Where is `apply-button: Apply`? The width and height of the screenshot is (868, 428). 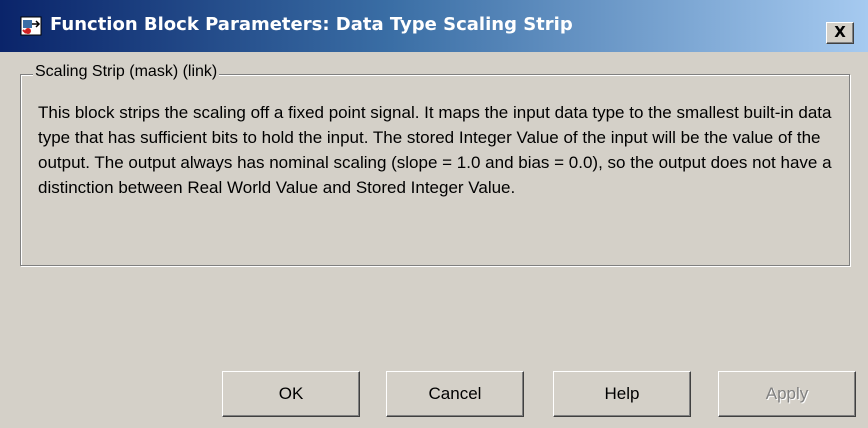
apply-button: Apply is located at coordinates (787, 394).